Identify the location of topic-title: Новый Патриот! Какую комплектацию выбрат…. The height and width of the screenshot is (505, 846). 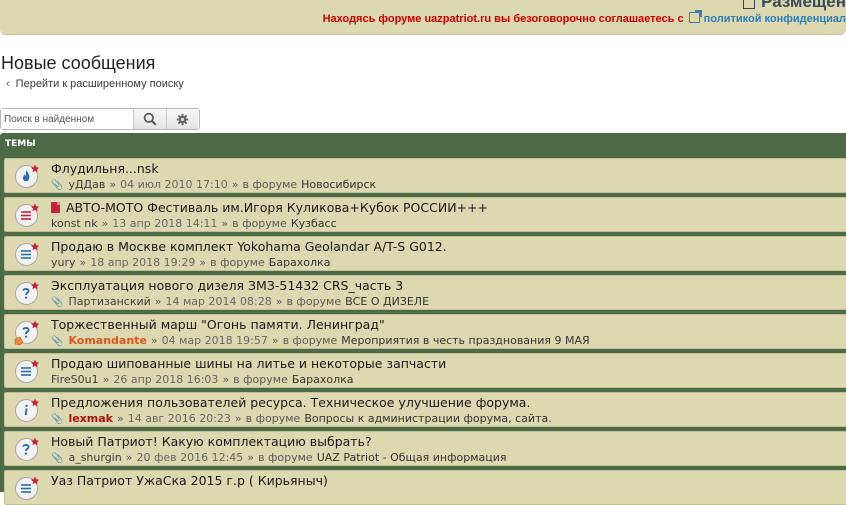
(211, 441).